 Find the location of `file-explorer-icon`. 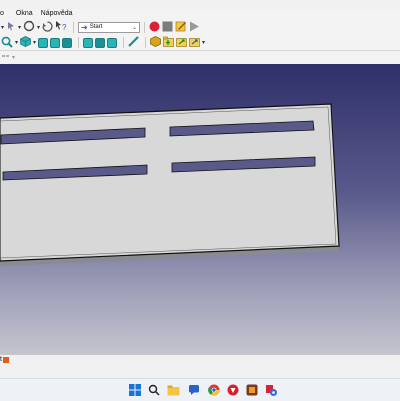

file-explorer-icon is located at coordinates (173, 390).